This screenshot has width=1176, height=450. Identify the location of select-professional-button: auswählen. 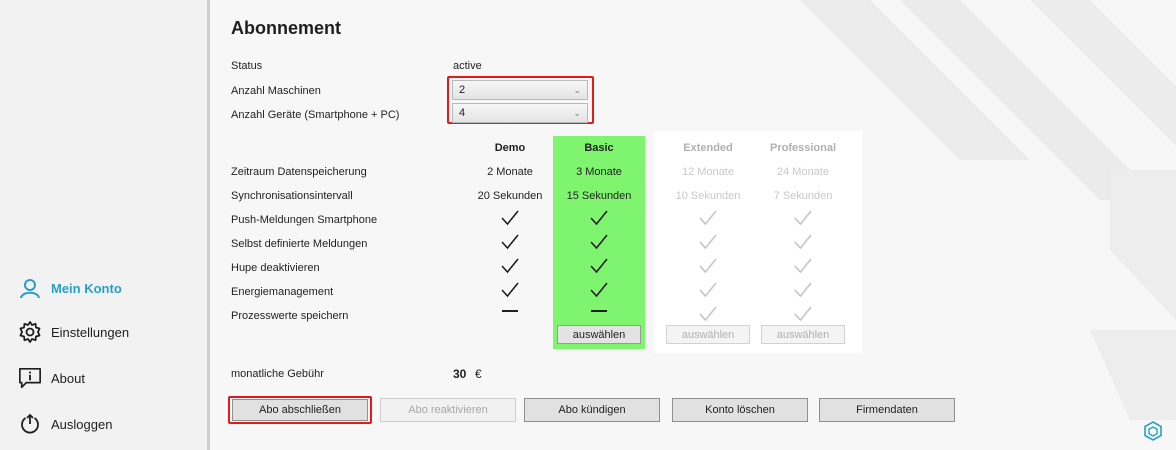
(803, 334).